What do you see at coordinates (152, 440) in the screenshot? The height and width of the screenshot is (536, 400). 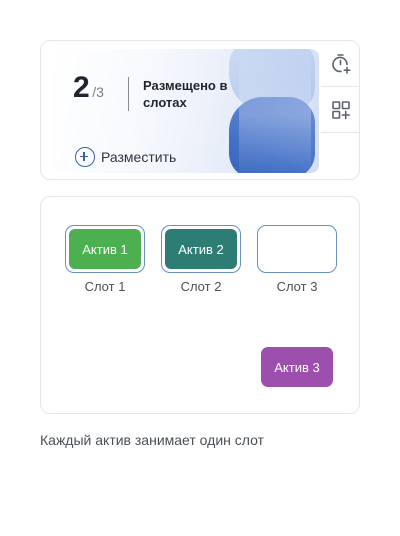 I see `hint-text: Каждый актив занимает один слот` at bounding box center [152, 440].